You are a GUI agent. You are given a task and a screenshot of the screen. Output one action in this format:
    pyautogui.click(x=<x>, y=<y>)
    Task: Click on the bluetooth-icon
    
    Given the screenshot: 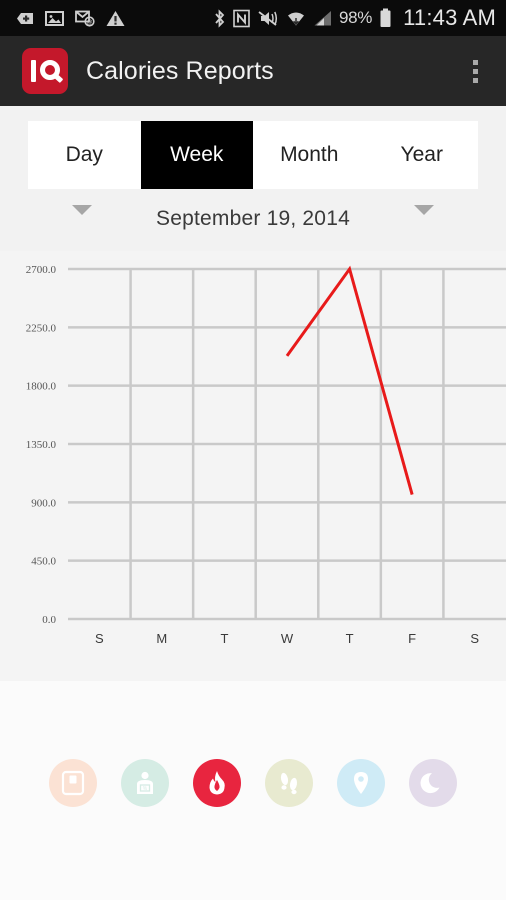 What is the action you would take?
    pyautogui.click(x=220, y=18)
    